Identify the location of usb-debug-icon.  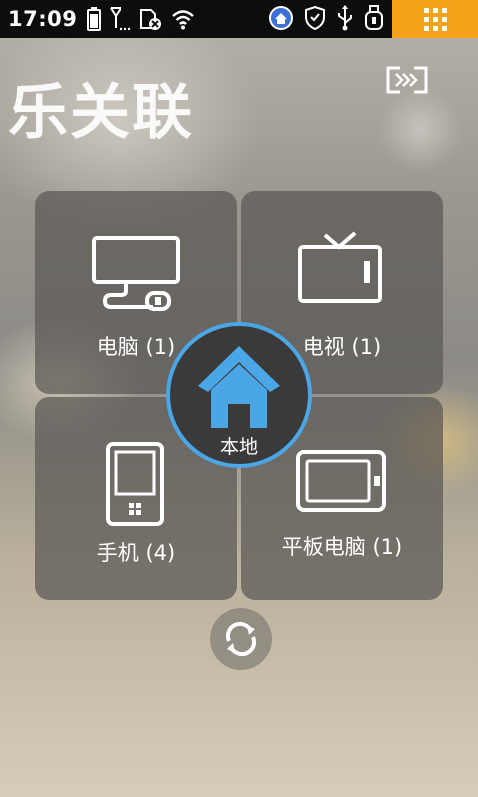
(374, 17).